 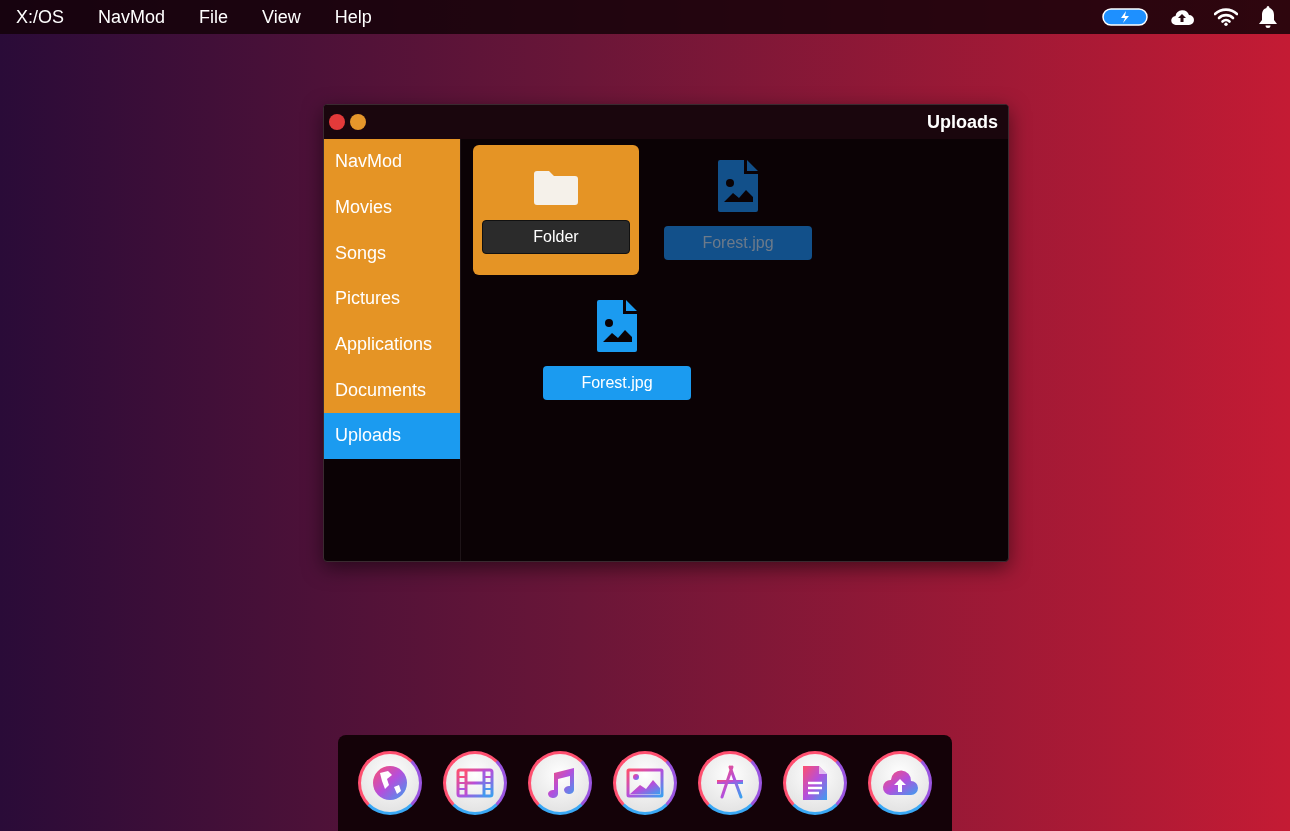 I want to click on menu-item: View, so click(x=281, y=17).